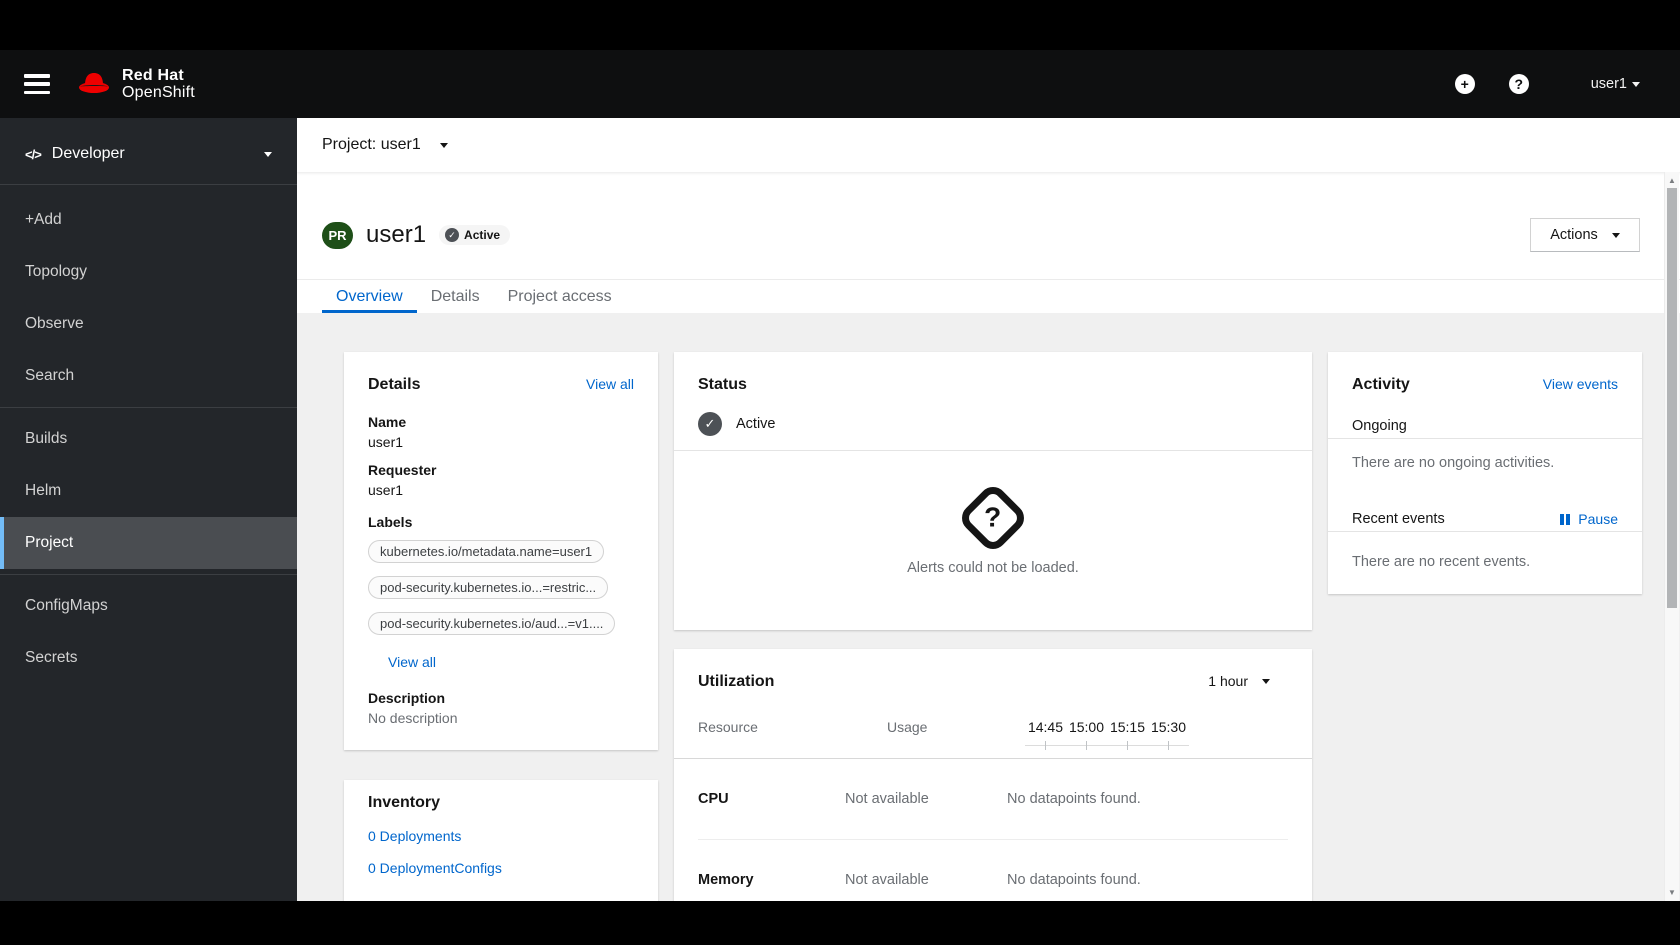 The width and height of the screenshot is (1680, 945). What do you see at coordinates (993, 567) in the screenshot?
I see `alerts-empty-message: Alerts could not be loaded.` at bounding box center [993, 567].